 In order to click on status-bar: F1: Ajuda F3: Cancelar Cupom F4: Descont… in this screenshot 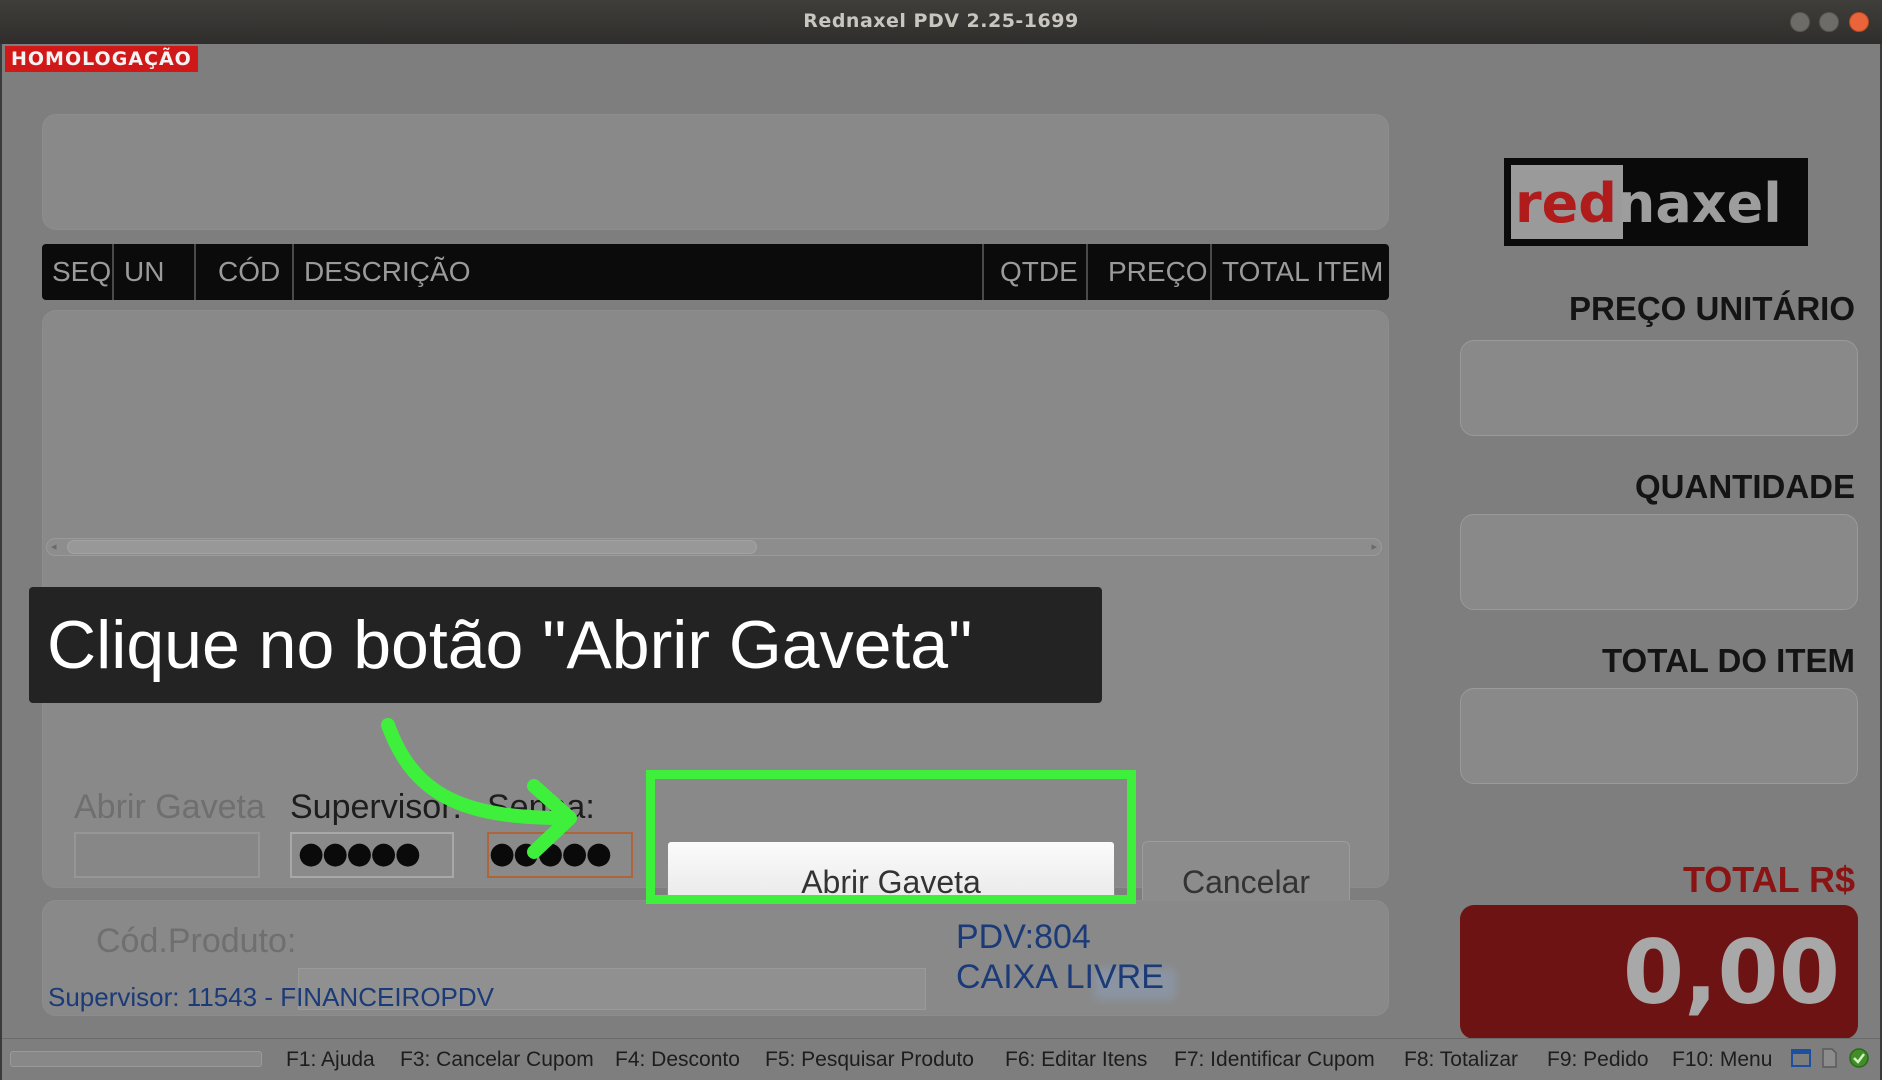, I will do `click(941, 1059)`.